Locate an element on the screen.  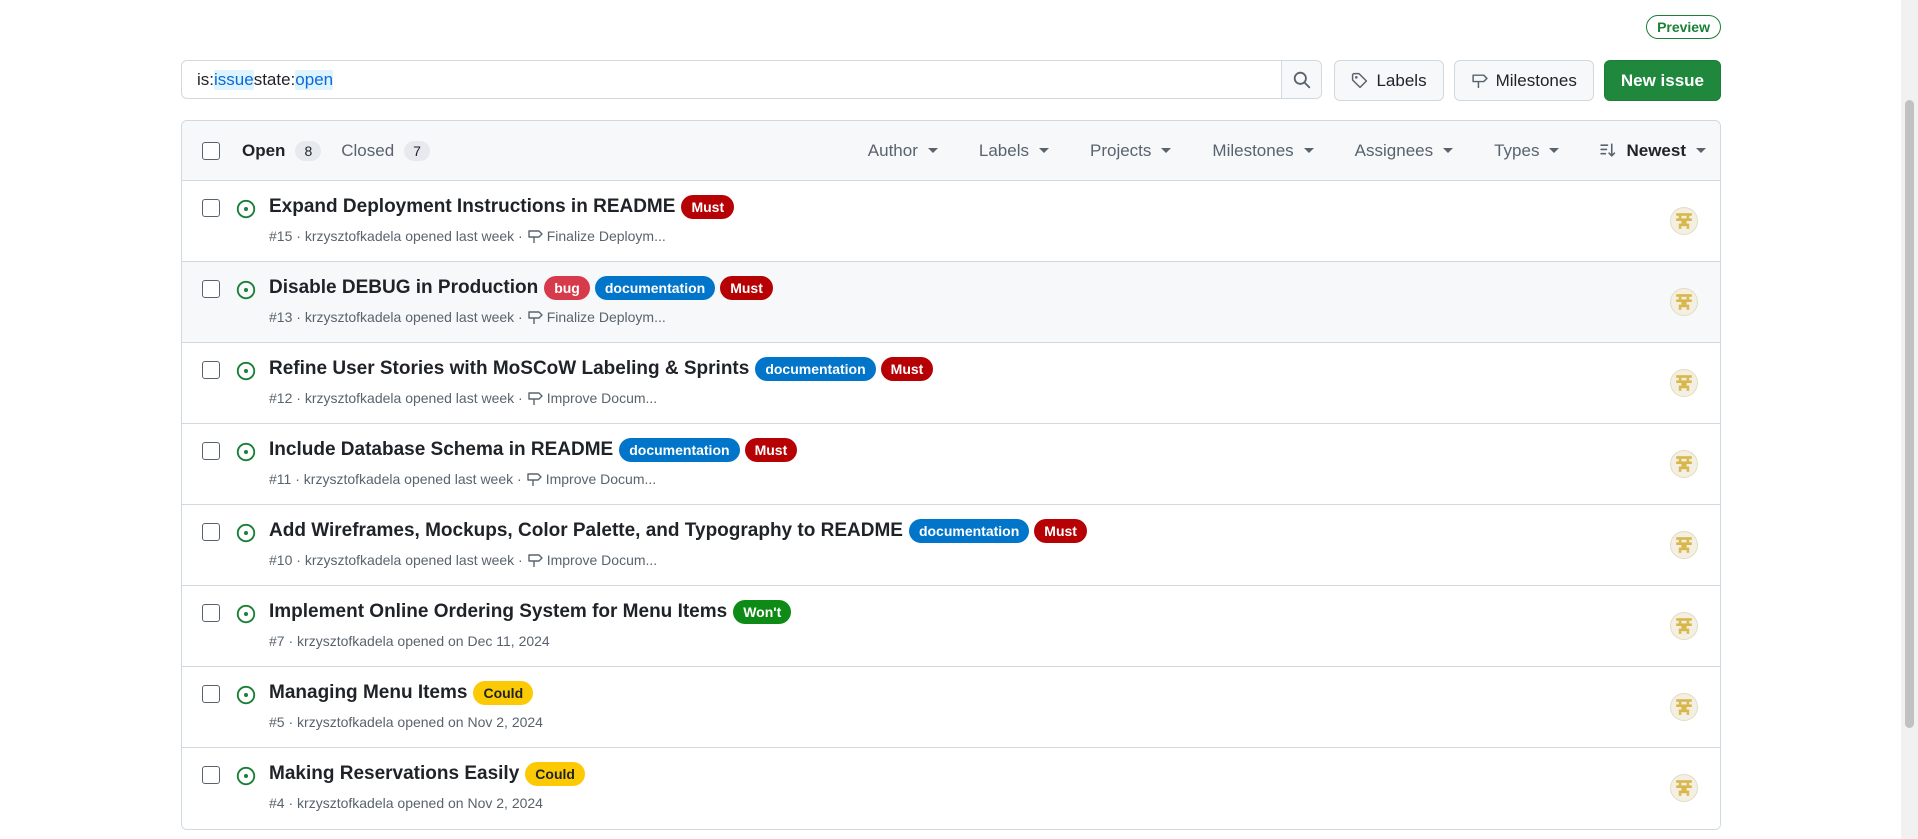
filter-types: Types is located at coordinates (1527, 150).